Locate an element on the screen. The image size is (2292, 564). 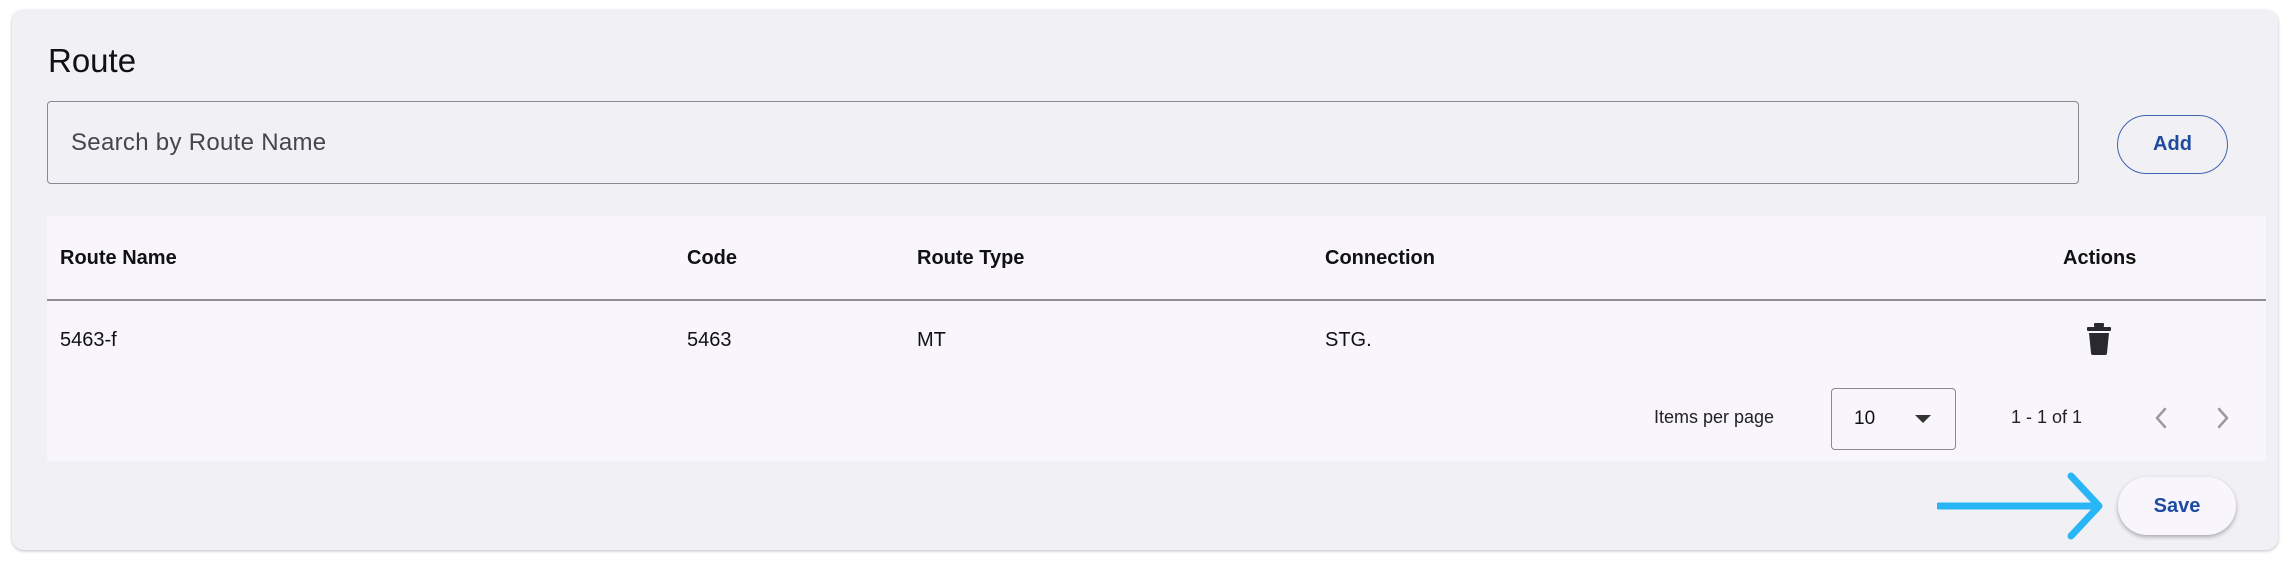
cell-route-name: 5463-f is located at coordinates (88, 339).